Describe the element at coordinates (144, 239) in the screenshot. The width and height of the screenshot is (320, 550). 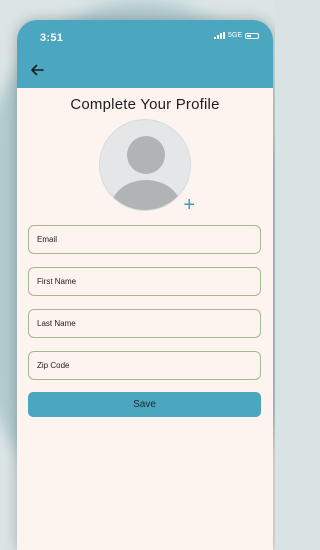
I see `email-field` at that location.